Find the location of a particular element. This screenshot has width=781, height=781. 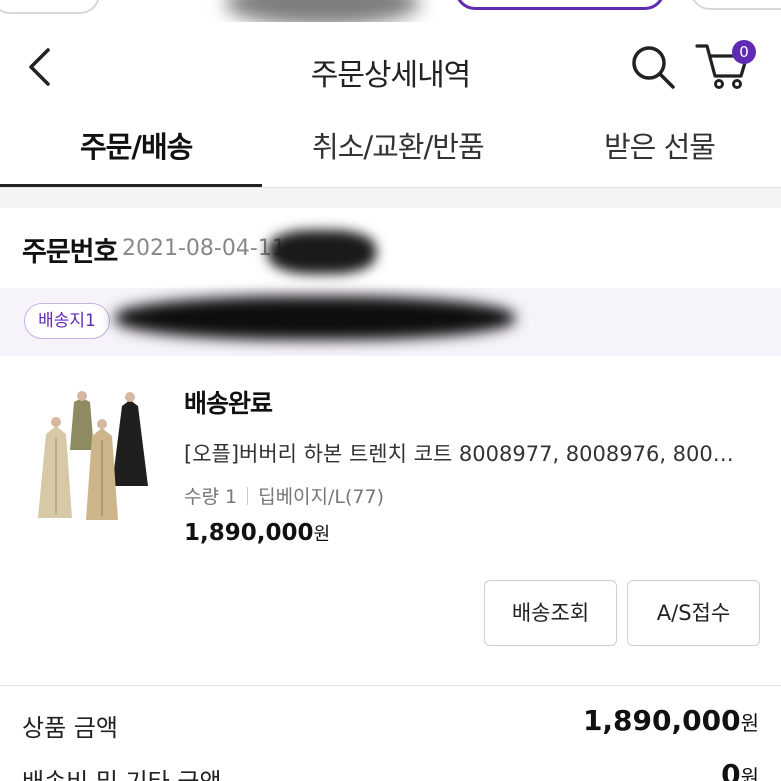

section-divider is located at coordinates (390, 198).